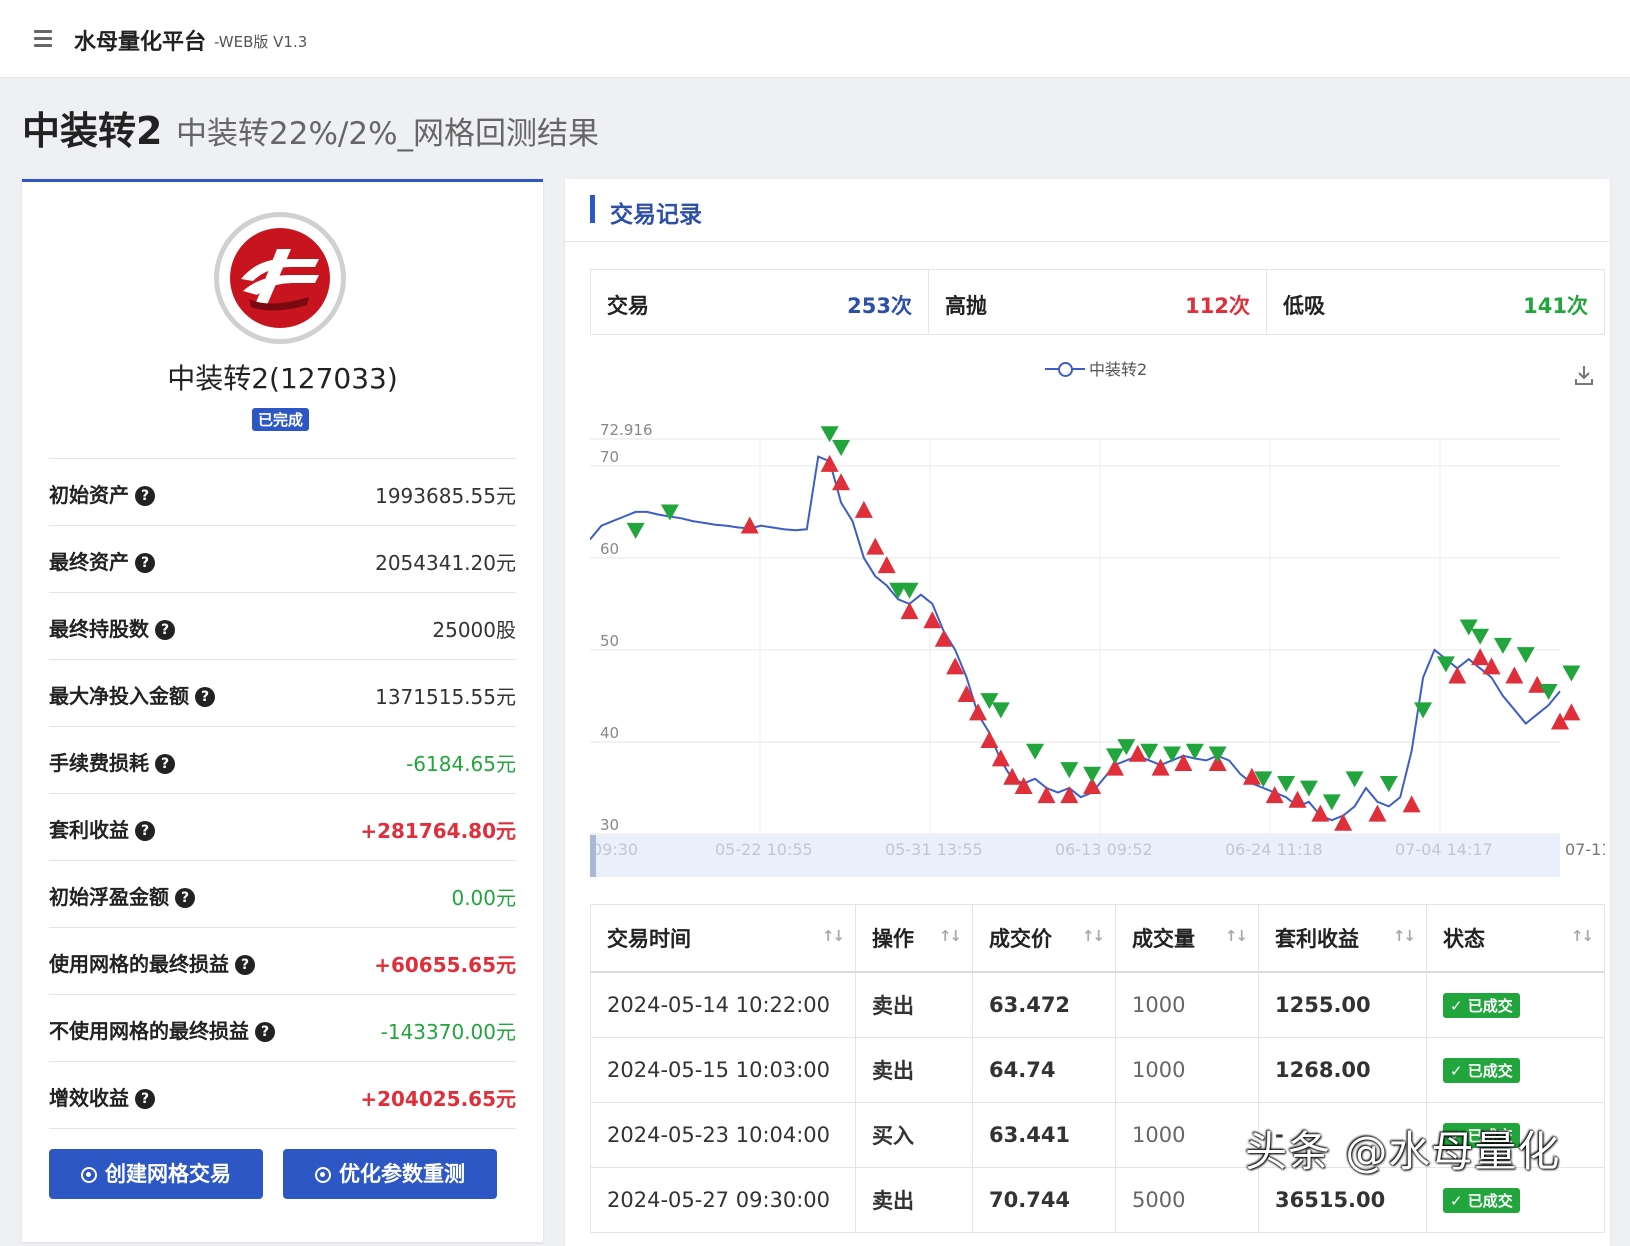  What do you see at coordinates (1098, 302) in the screenshot?
I see `summary-sell-high: 高抛 112次` at bounding box center [1098, 302].